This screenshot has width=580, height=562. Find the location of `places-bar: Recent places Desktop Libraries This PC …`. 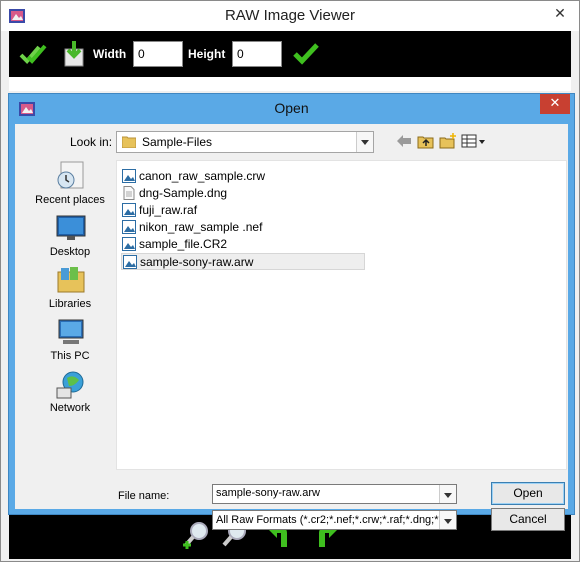

places-bar: Recent places Desktop Libraries This PC … is located at coordinates (70, 315).